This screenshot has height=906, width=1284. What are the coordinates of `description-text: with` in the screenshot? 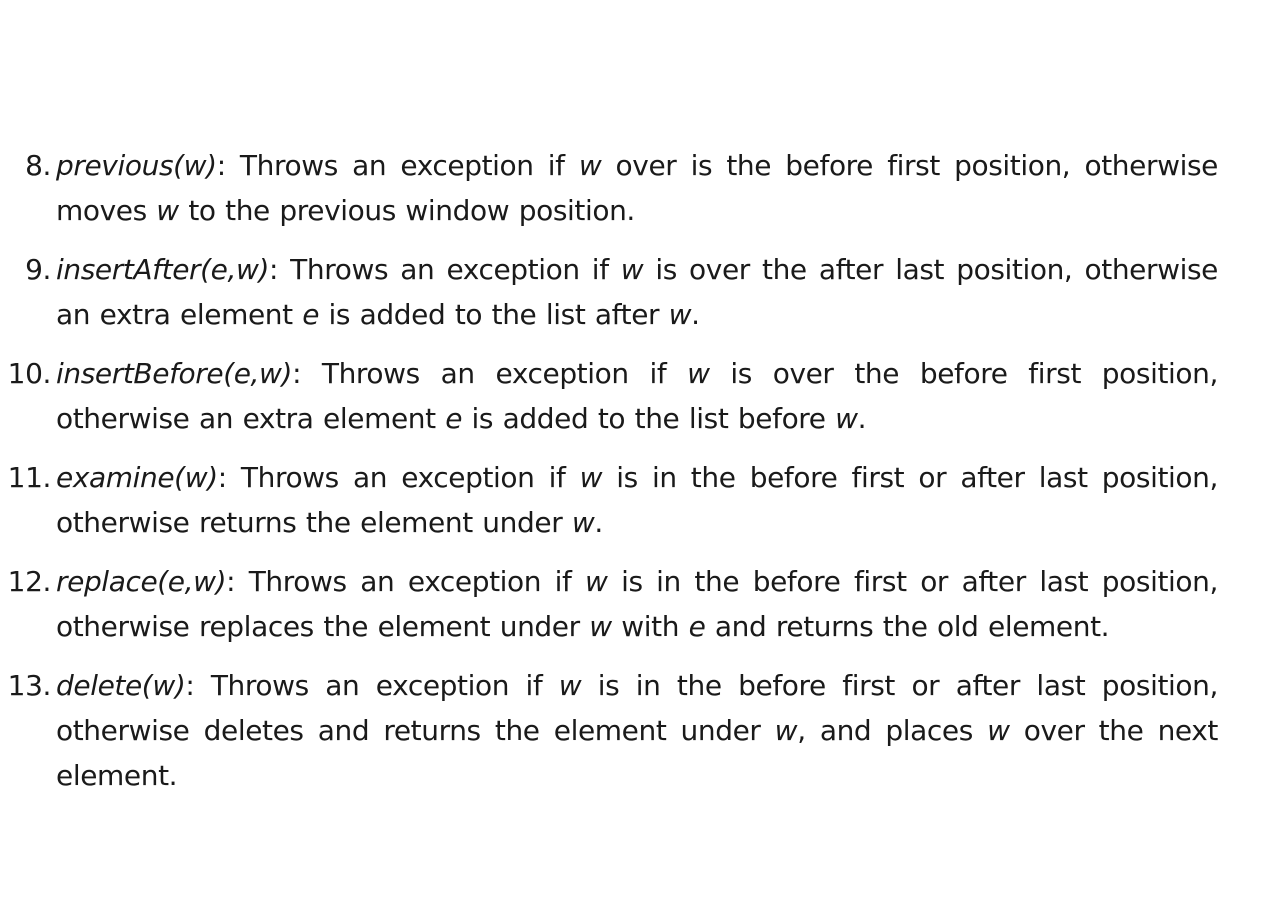 It's located at (650, 626).